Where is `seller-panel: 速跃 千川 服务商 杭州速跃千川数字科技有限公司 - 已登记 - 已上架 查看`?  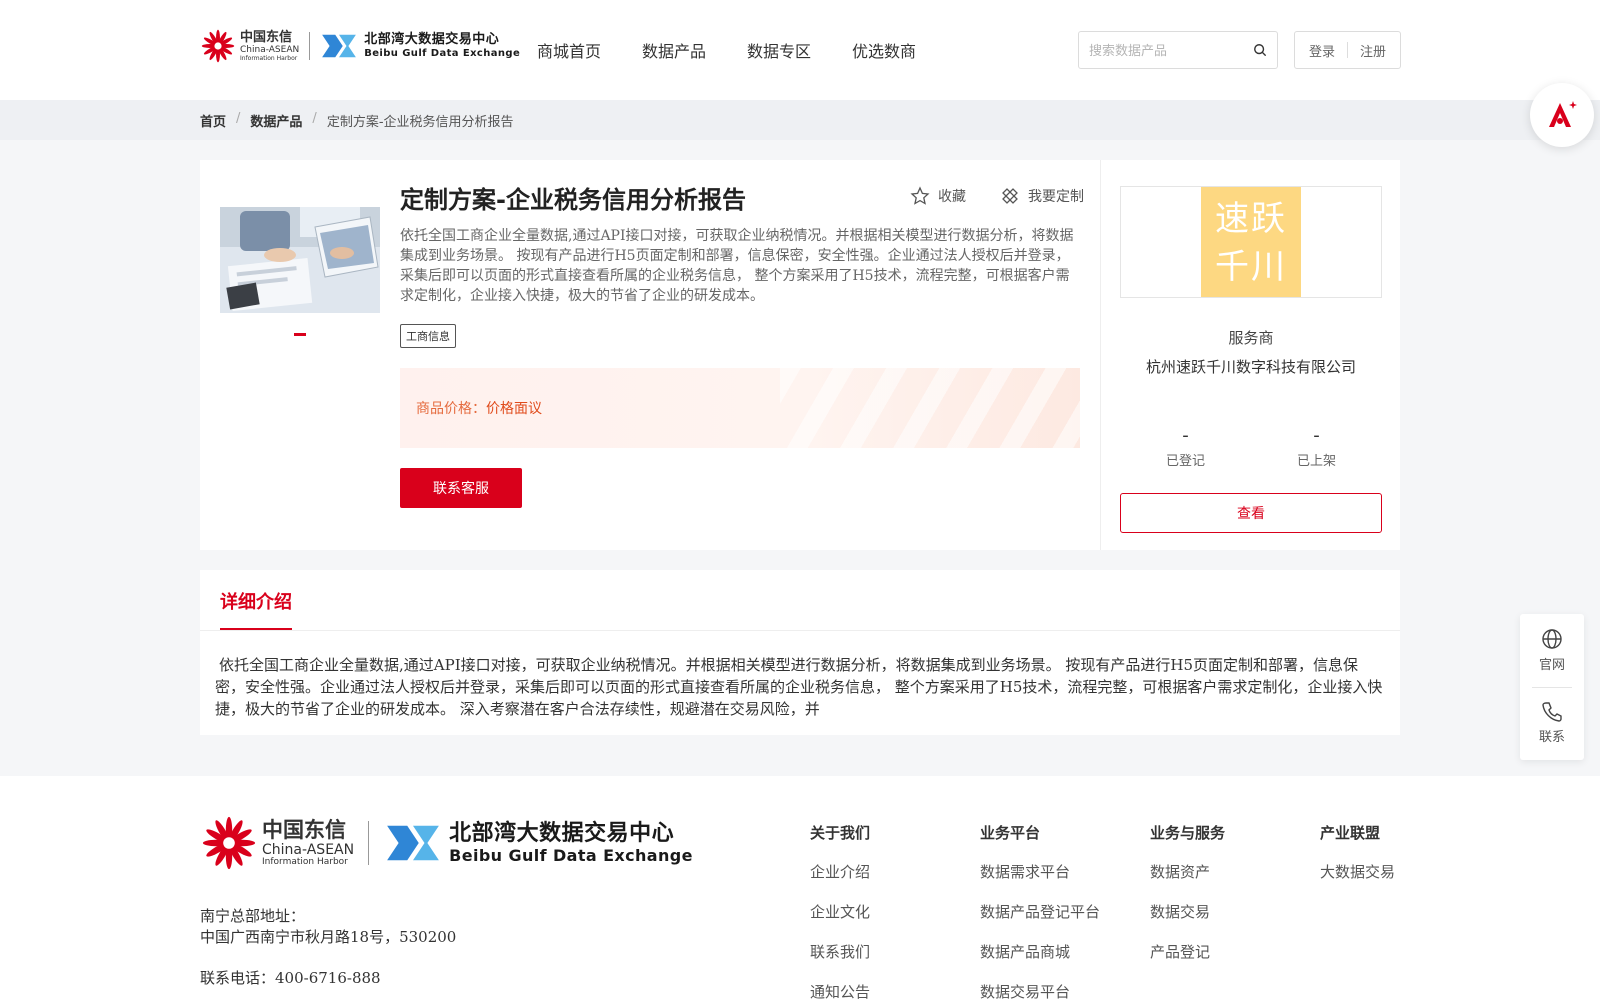 seller-panel: 速跃 千川 服务商 杭州速跃千川数字科技有限公司 - 已登记 - 已上架 查看 is located at coordinates (1251, 359).